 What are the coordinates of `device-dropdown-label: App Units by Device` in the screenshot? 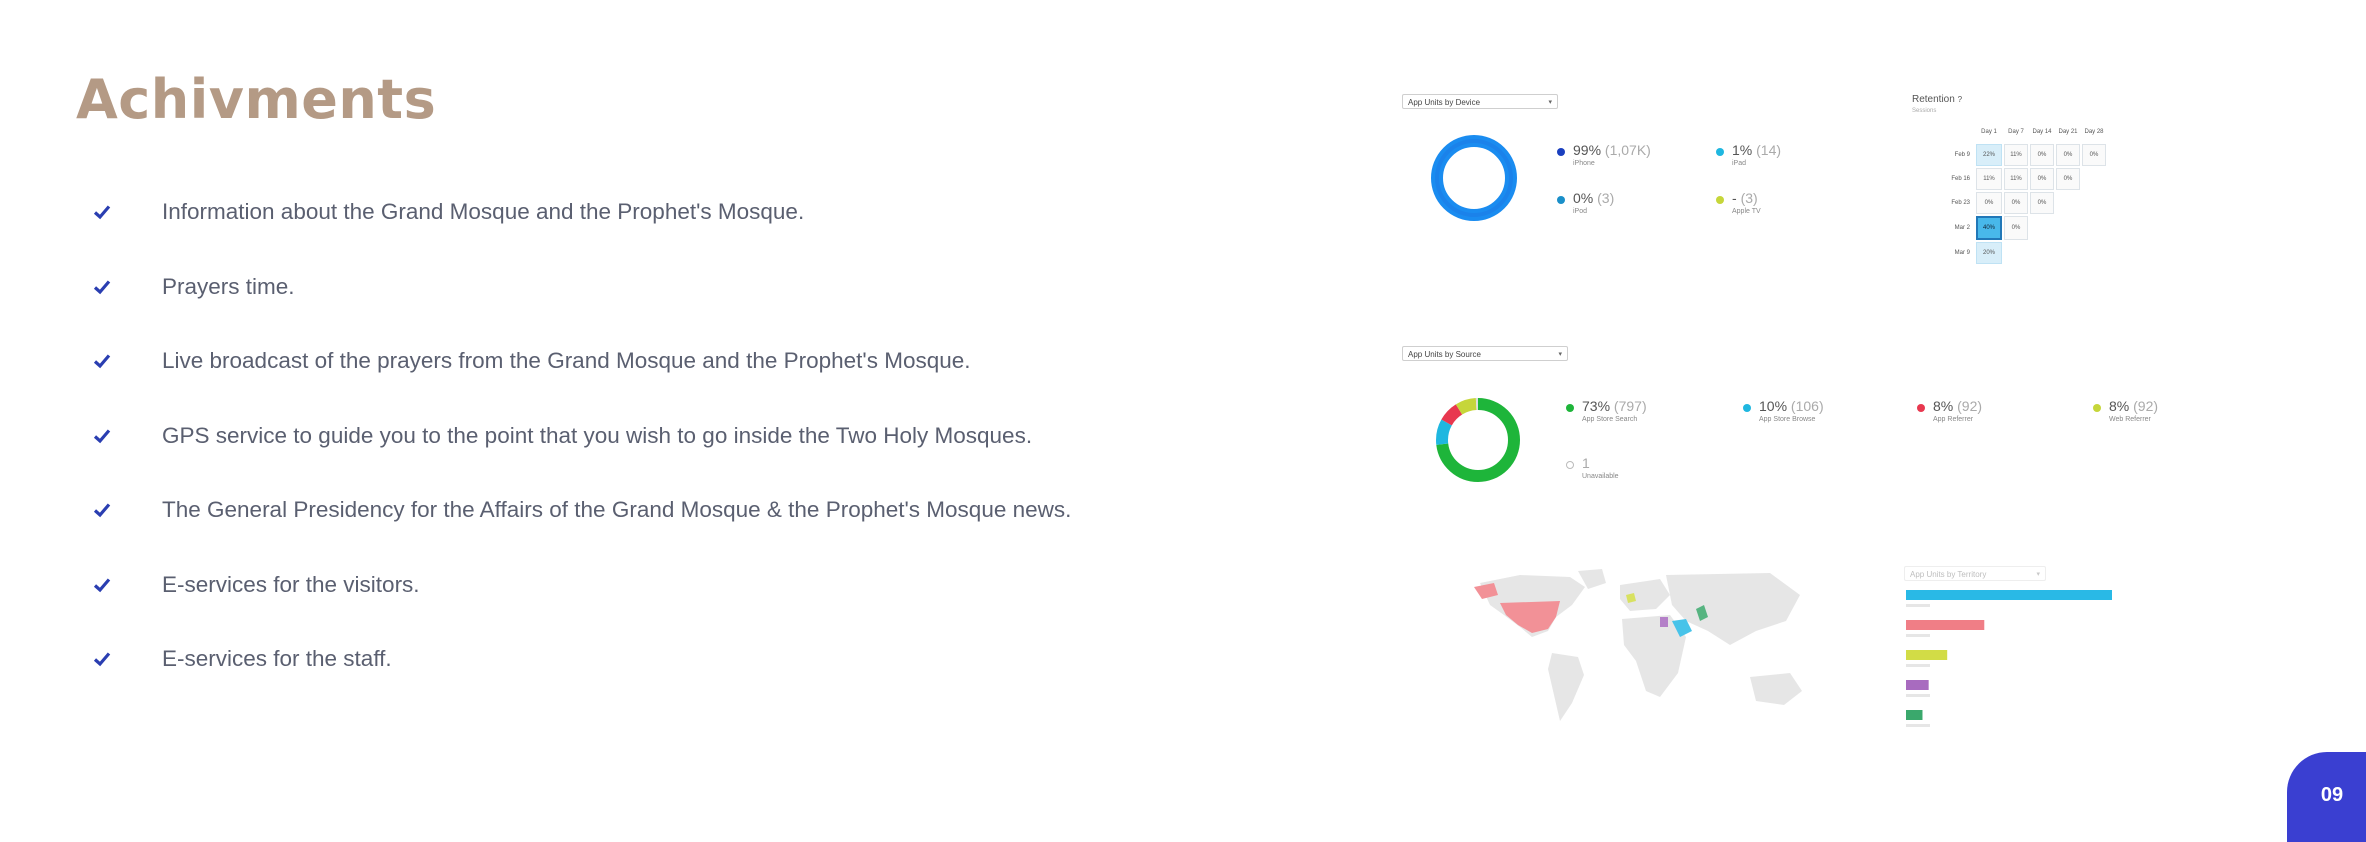 It's located at (1444, 102).